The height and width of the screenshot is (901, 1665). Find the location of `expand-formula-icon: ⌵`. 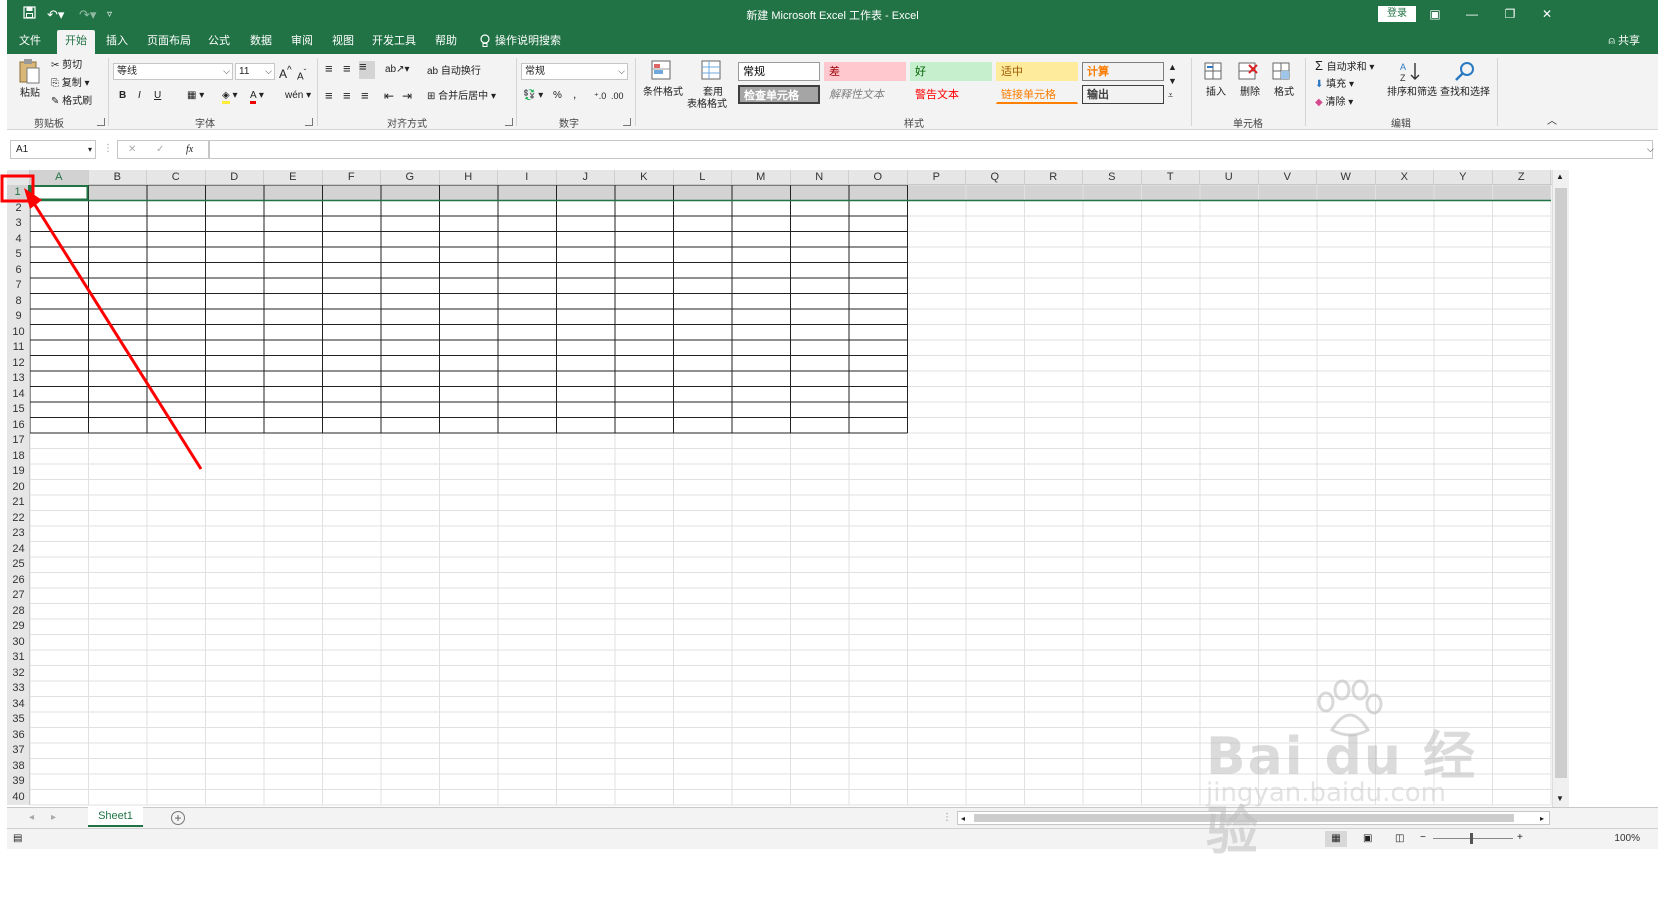

expand-formula-icon: ⌵ is located at coordinates (1650, 149).